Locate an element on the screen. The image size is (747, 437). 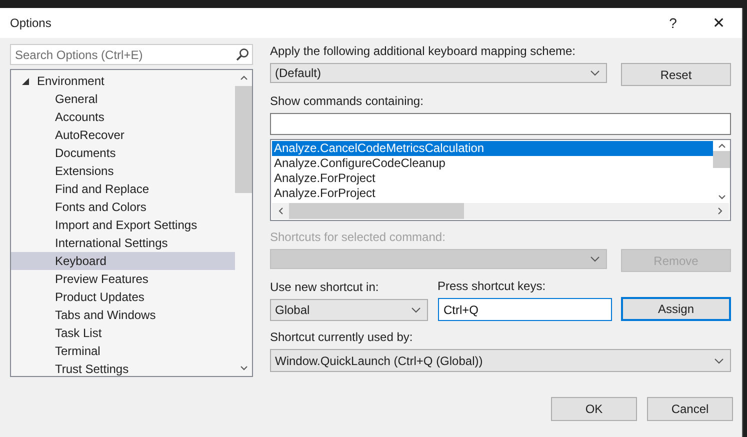
horizontal-scrollbar is located at coordinates (500, 211).